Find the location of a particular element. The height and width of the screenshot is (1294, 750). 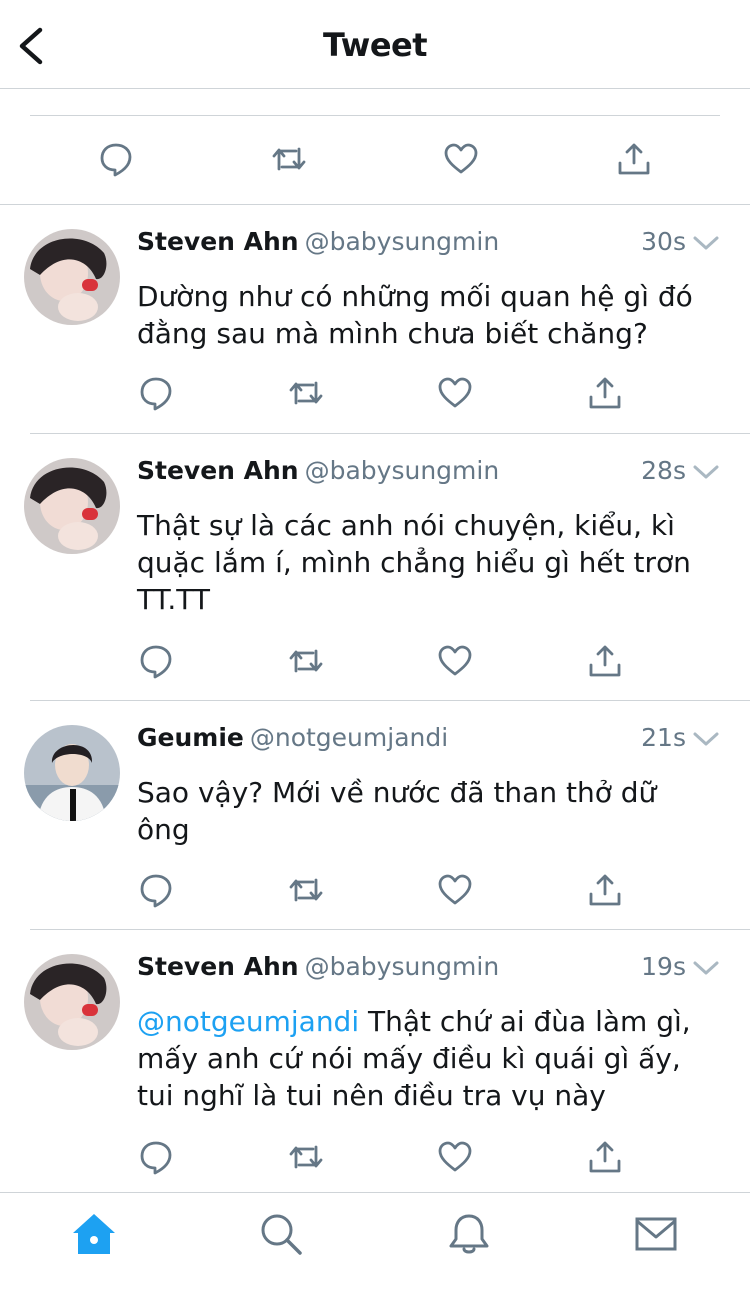

tweet-text-line: tui nghĩ là tui nên điều tra vụ này is located at coordinates (371, 1095).